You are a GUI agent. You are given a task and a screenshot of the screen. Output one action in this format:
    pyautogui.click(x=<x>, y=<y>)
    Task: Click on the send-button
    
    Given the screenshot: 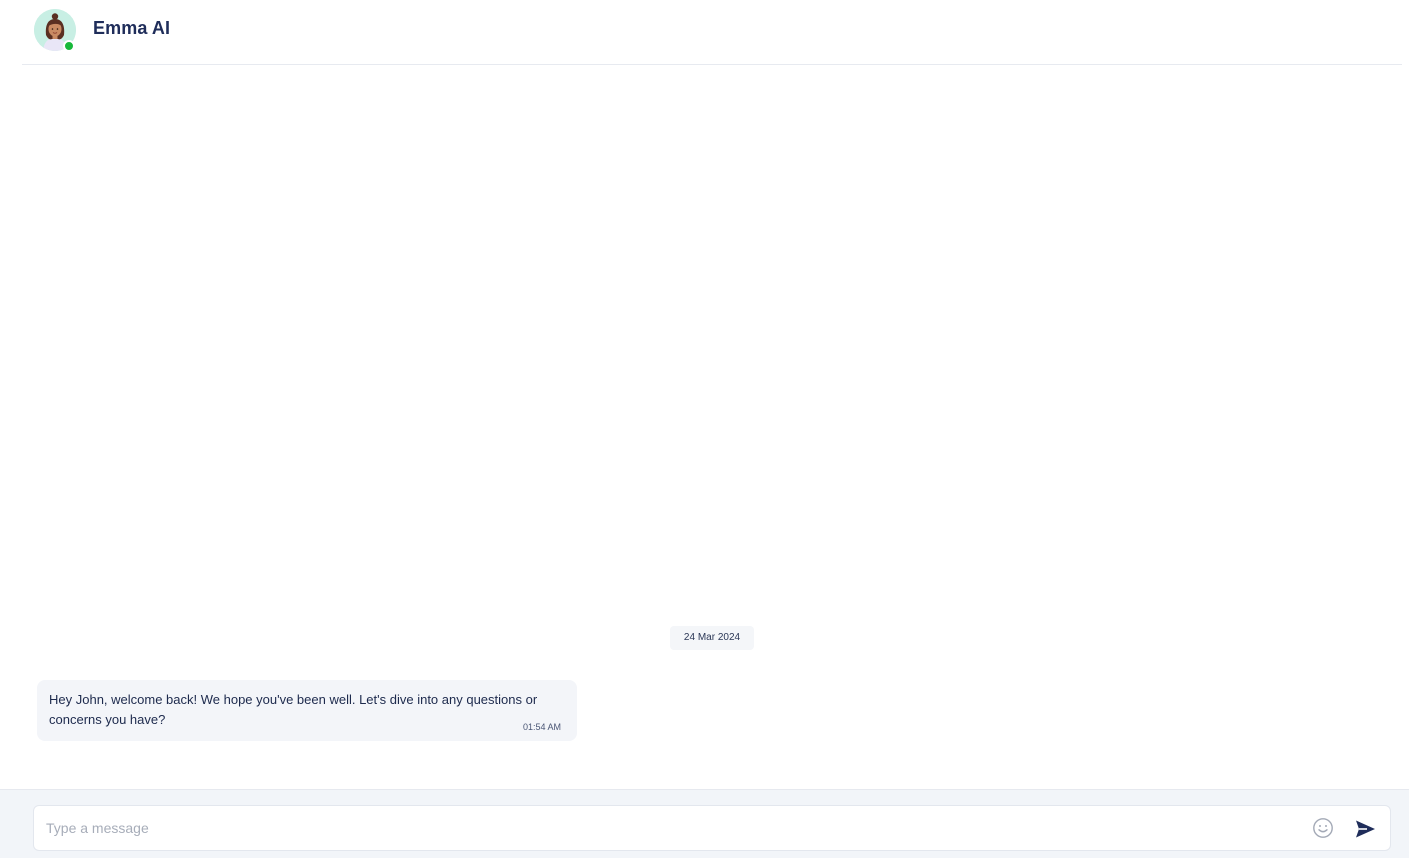 What is the action you would take?
    pyautogui.click(x=1365, y=829)
    